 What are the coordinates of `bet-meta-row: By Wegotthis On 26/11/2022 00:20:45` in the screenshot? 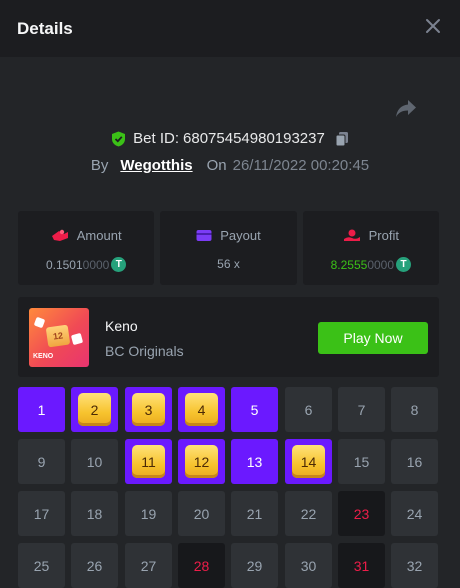 It's located at (230, 165).